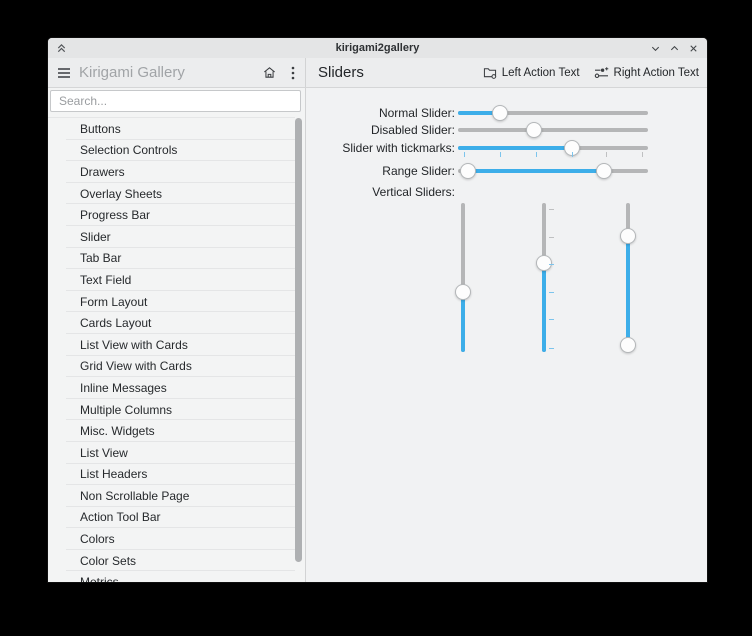  Describe the element at coordinates (83, 578) in the screenshot. I see `sidebar-item-label: Metrics` at that location.